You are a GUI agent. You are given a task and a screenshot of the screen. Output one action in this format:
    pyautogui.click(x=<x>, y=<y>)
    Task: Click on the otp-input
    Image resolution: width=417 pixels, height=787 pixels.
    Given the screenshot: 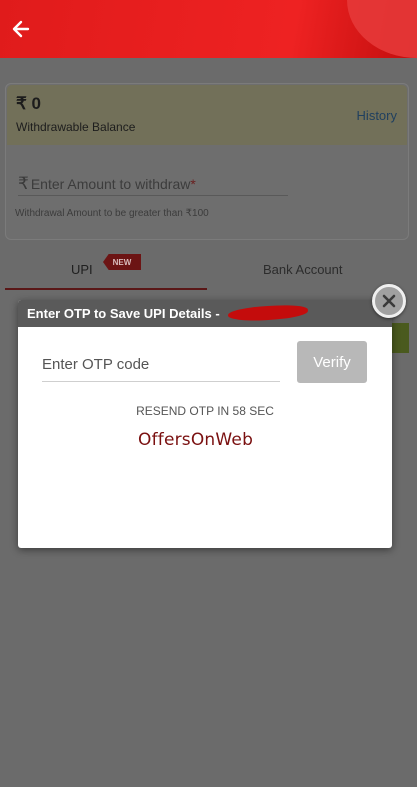 What is the action you would take?
    pyautogui.click(x=161, y=365)
    